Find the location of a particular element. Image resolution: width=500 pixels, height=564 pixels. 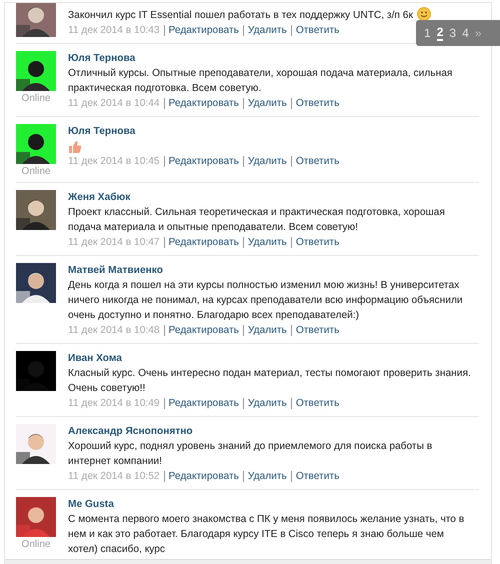

author-link: Женя Хабюк is located at coordinates (99, 197).